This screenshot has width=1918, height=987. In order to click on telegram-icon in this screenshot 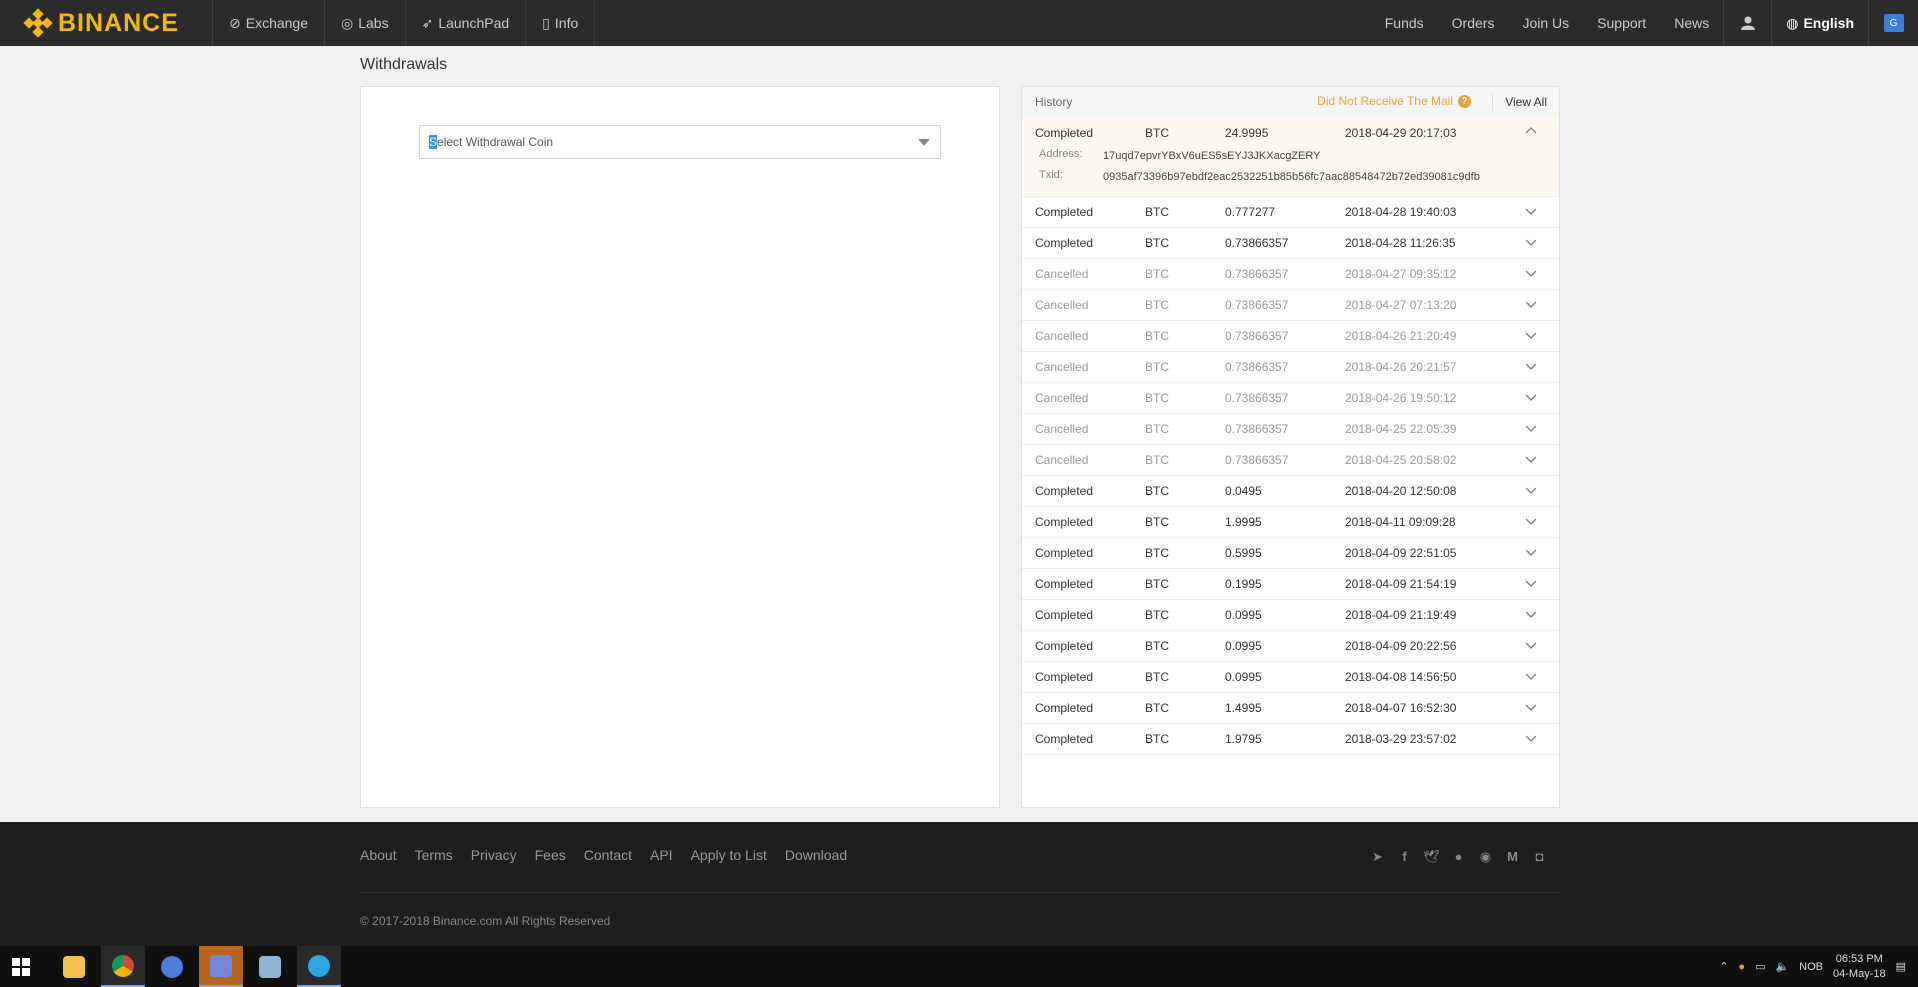, I will do `click(319, 966)`.